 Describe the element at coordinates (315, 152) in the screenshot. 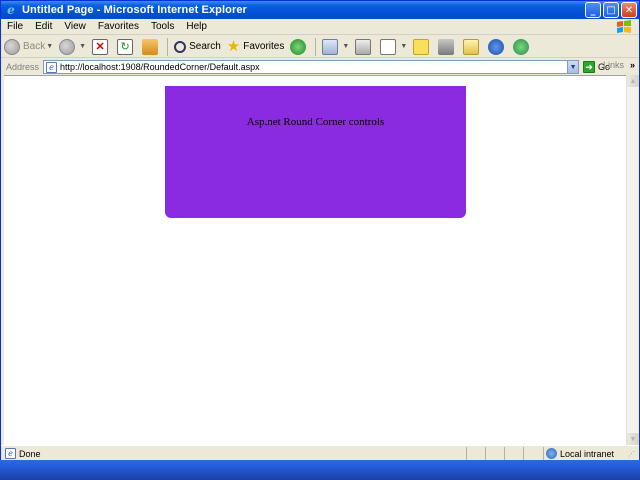

I see `rounded-corner-panel: Asp.net Round Corner controls` at that location.